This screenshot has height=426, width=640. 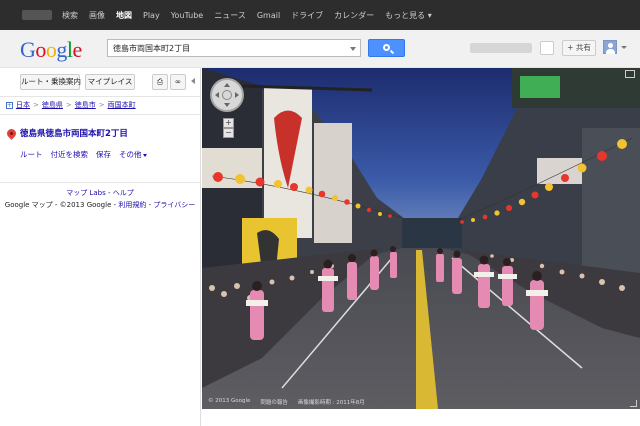 What do you see at coordinates (268, 15) in the screenshot?
I see `nav-gmail: Gmail` at bounding box center [268, 15].